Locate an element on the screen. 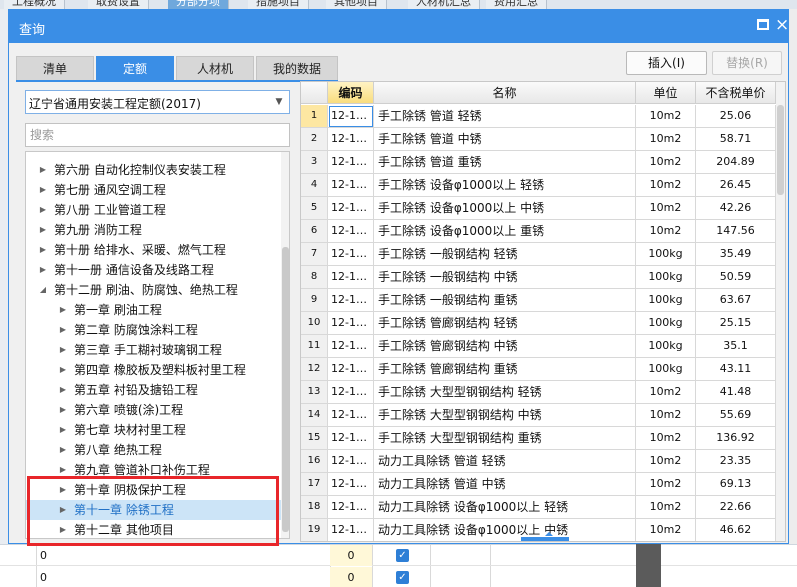 The width and height of the screenshot is (797, 587). name-cell: 动力工具除锈 设备φ1000以上 中锈 is located at coordinates (505, 530).